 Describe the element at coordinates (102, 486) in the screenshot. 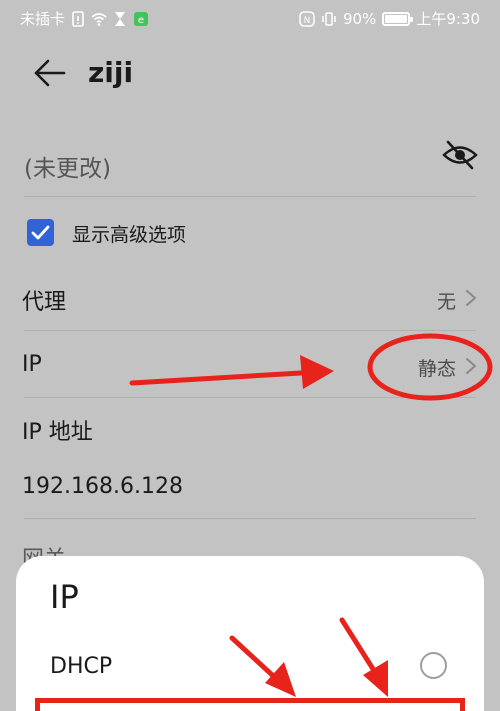

I see `ip-address-field: 192.168.6.128` at that location.